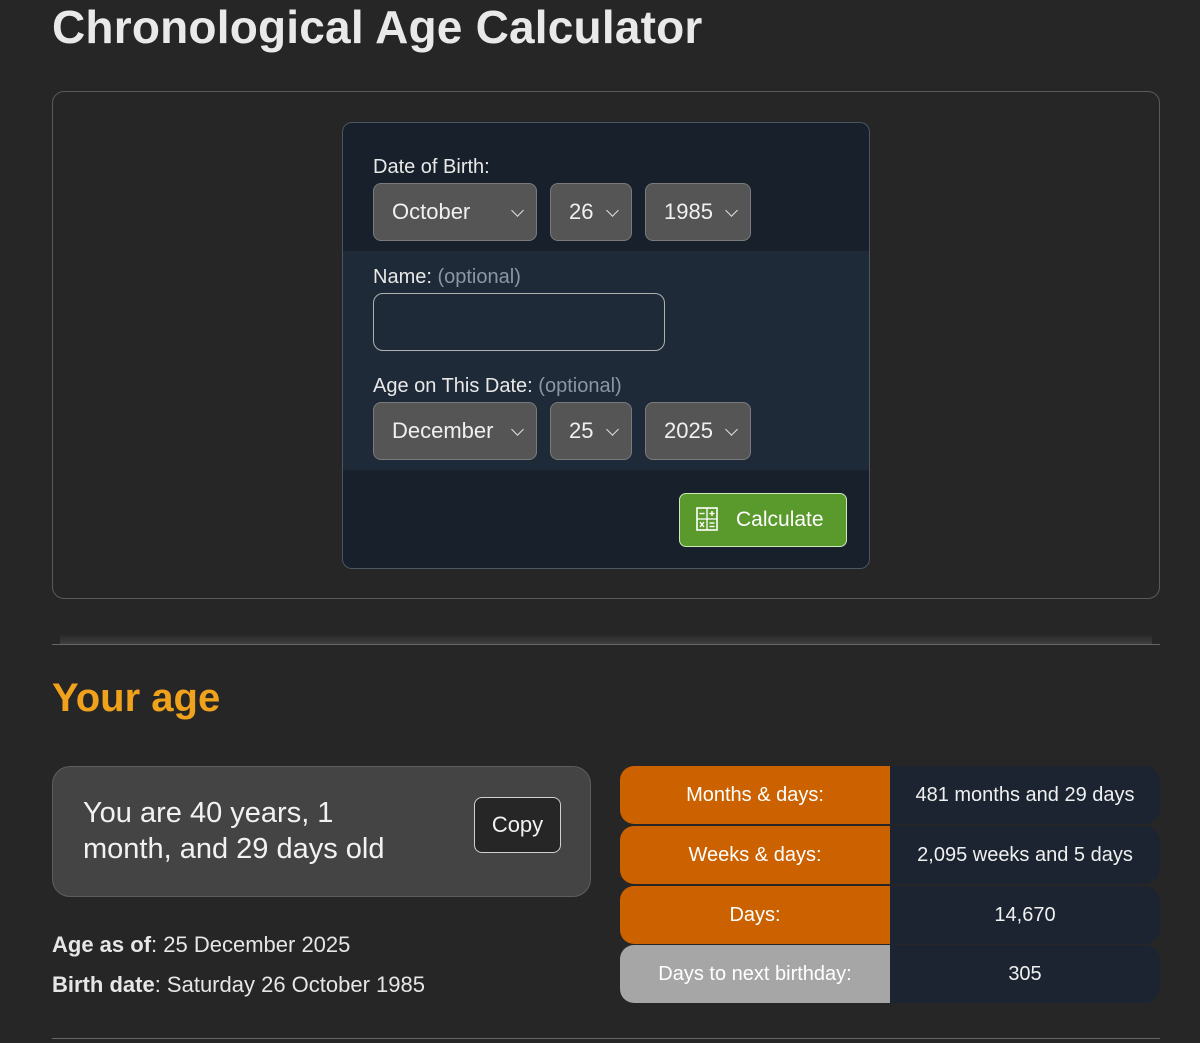 This screenshot has width=1200, height=1043. I want to click on stat-label: Months & days:, so click(755, 795).